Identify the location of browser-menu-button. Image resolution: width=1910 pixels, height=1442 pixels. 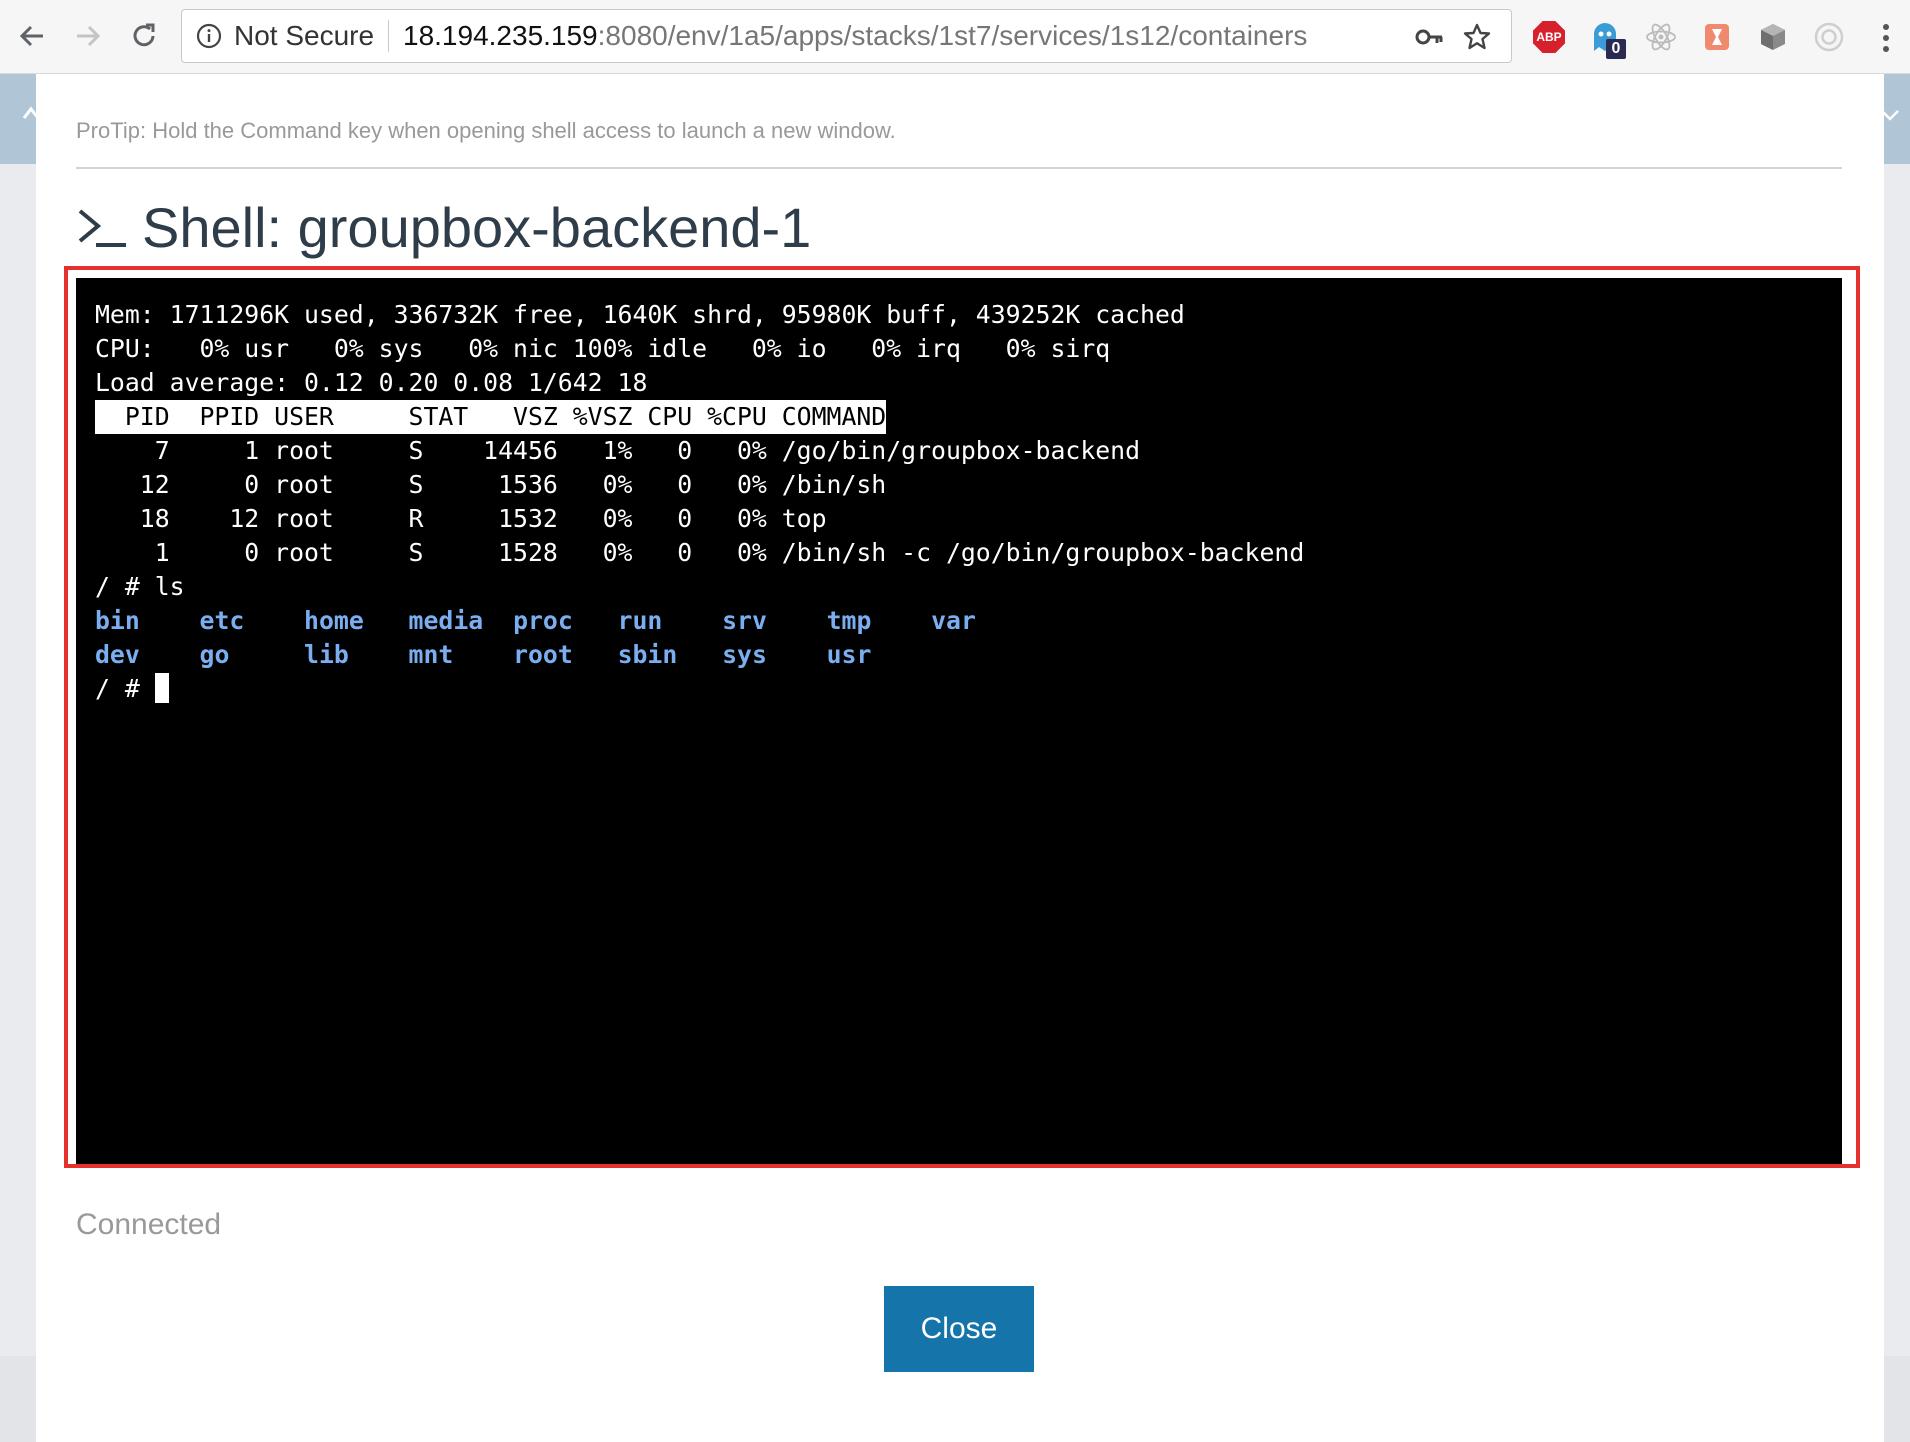
(1886, 38).